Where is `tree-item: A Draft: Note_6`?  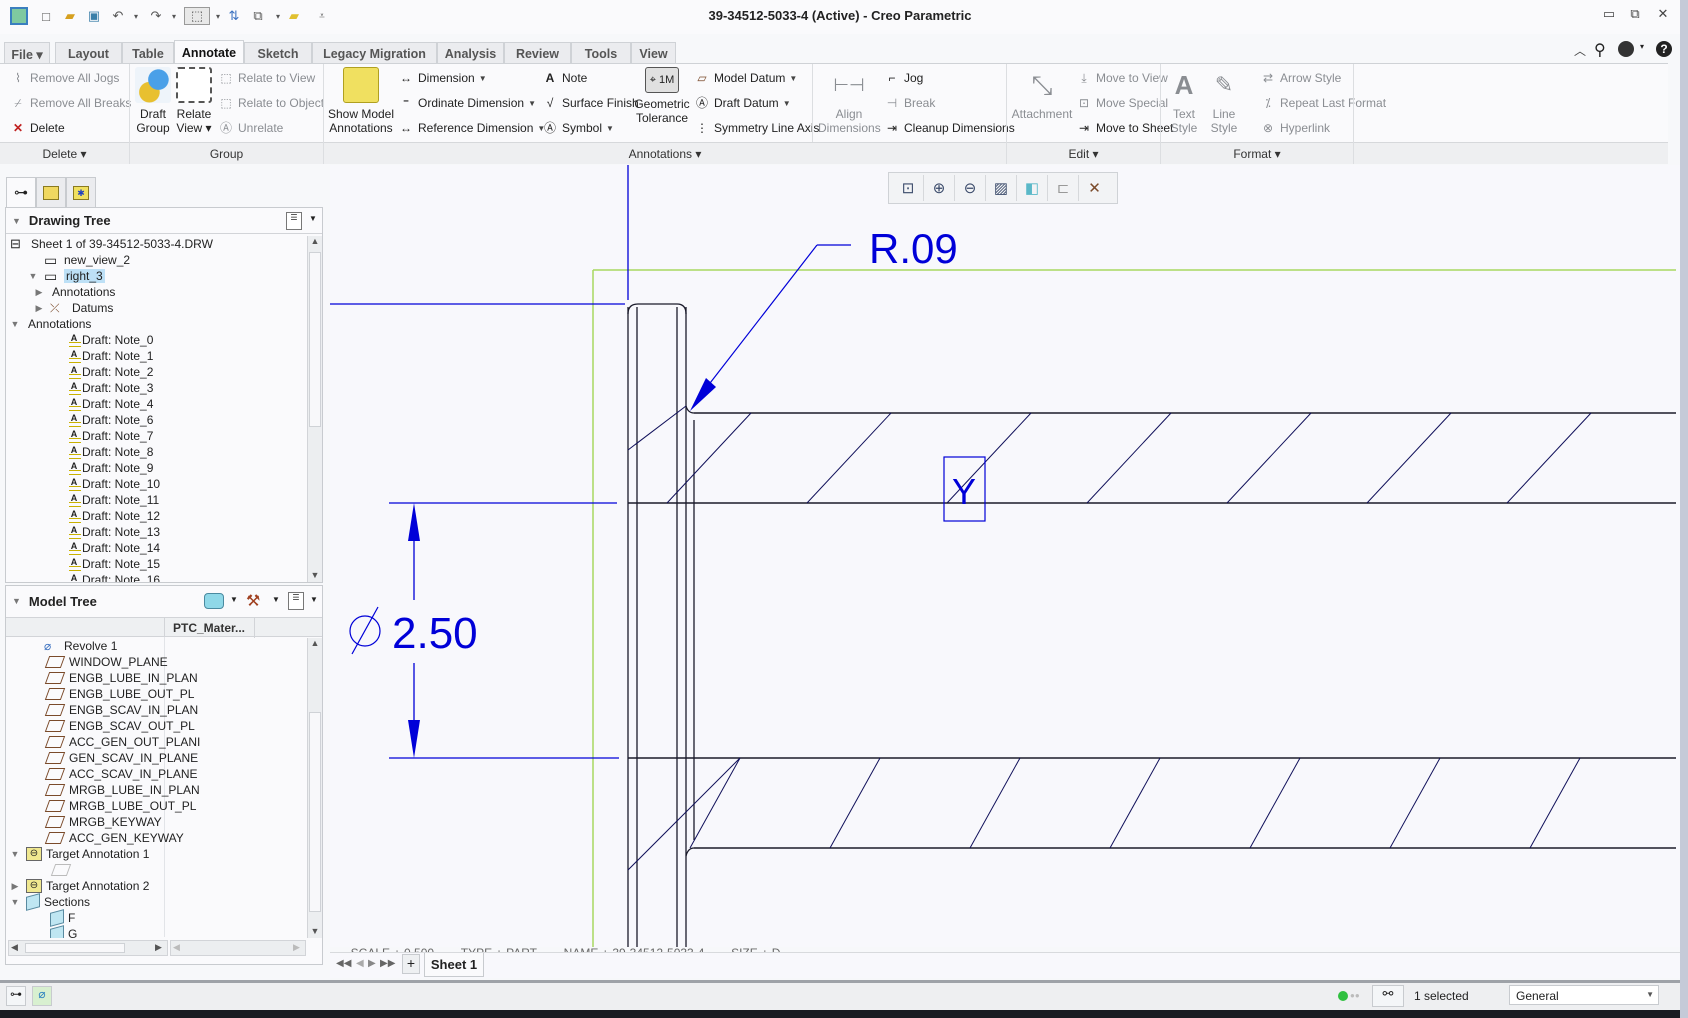
tree-item: A Draft: Note_6 is located at coordinates (79, 420).